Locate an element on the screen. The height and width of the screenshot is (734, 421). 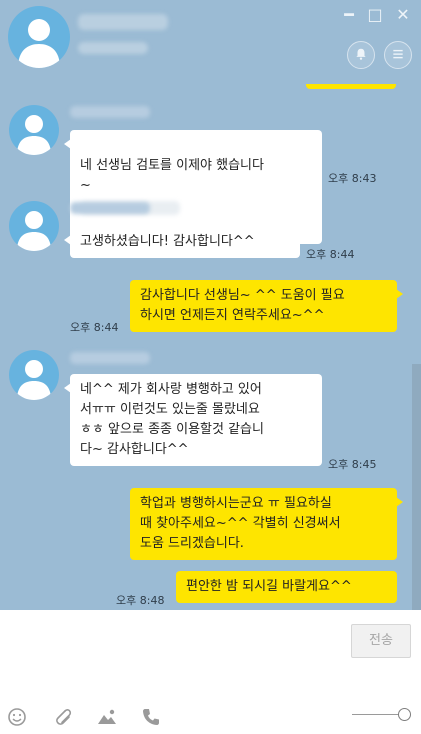
phone-icon is located at coordinates (151, 717).